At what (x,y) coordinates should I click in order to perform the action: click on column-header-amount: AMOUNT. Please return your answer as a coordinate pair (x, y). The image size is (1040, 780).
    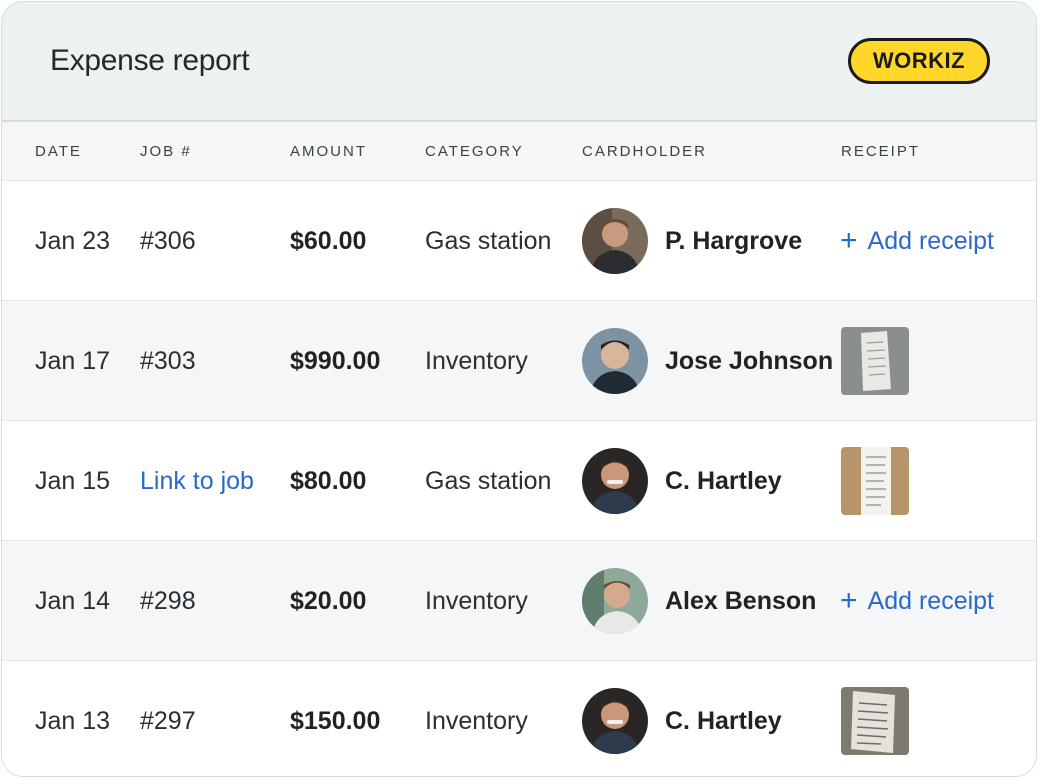
    Looking at the image, I should click on (328, 151).